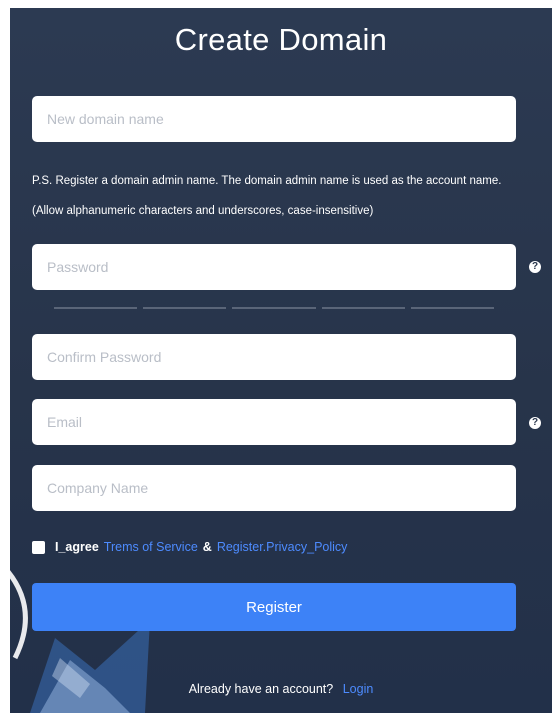 The height and width of the screenshot is (713, 552). I want to click on company-name-input, so click(274, 488).